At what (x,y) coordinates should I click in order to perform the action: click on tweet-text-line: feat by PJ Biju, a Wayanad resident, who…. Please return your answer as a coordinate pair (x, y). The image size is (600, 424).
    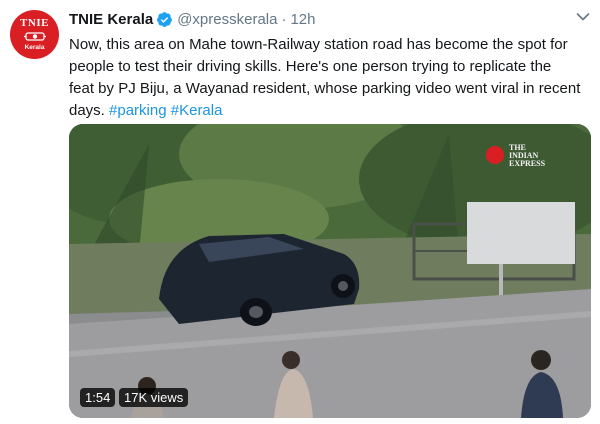
    Looking at the image, I should click on (325, 88).